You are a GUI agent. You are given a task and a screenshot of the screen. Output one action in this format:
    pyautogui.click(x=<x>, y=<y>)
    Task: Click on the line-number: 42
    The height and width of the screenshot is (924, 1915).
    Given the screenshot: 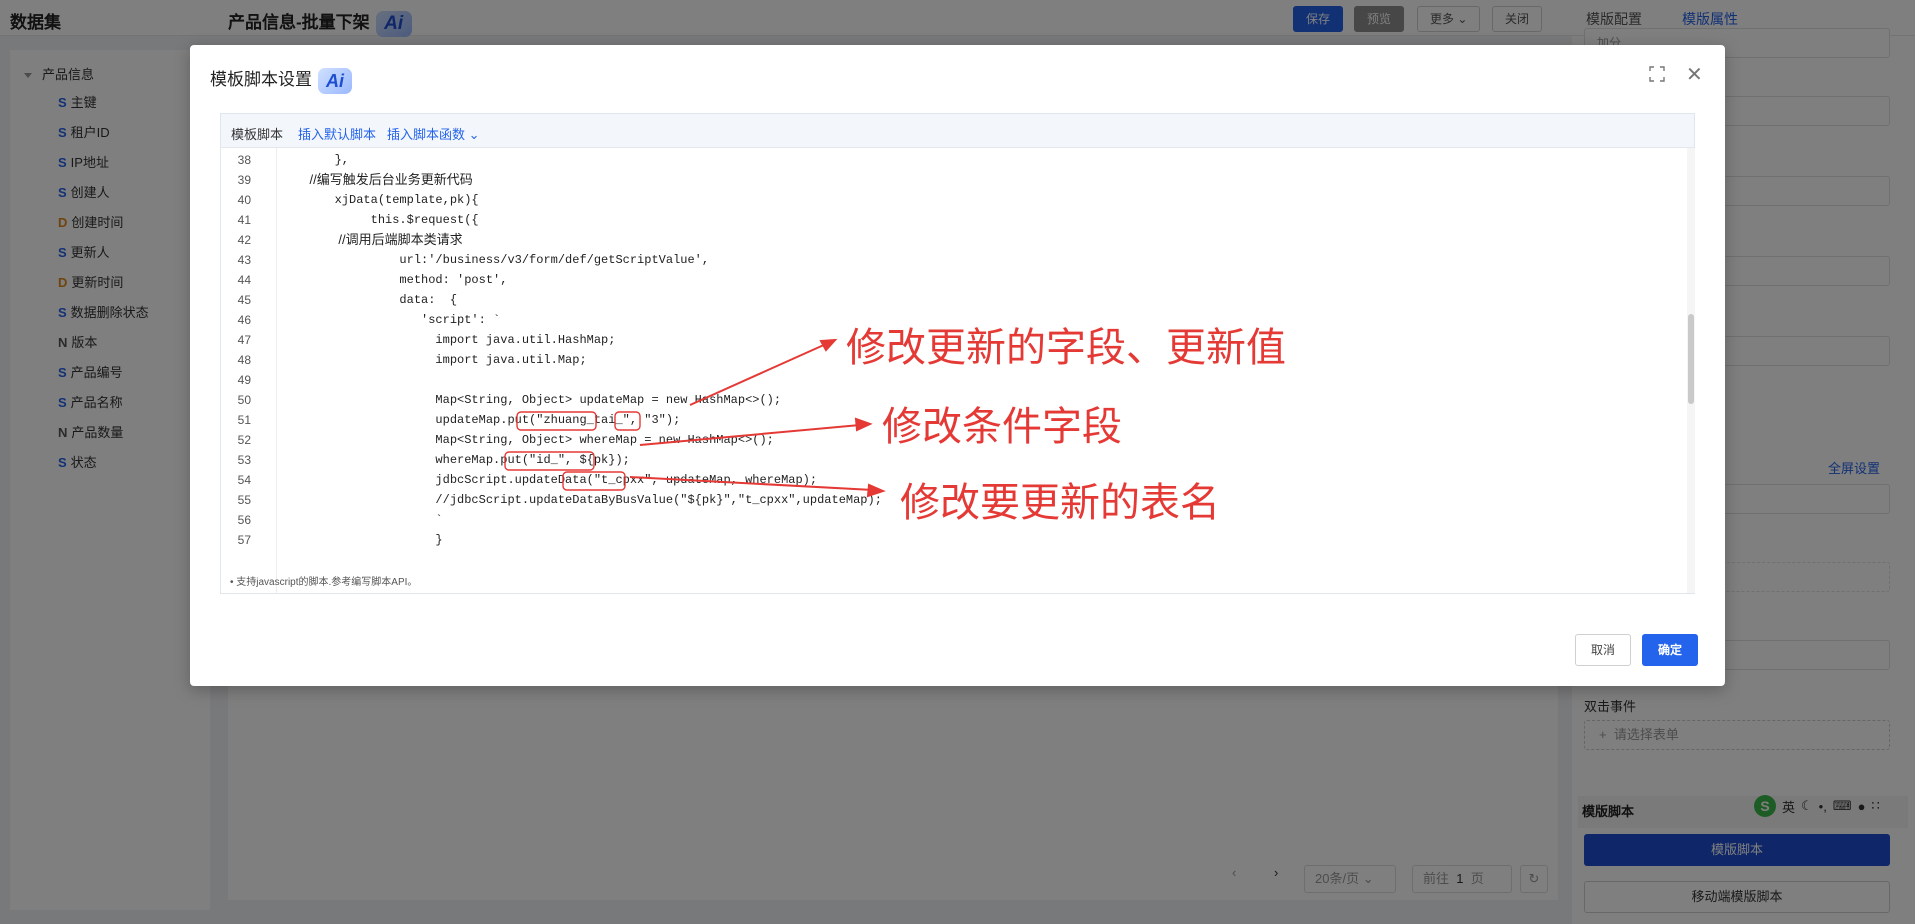 What is the action you would take?
    pyautogui.click(x=244, y=240)
    